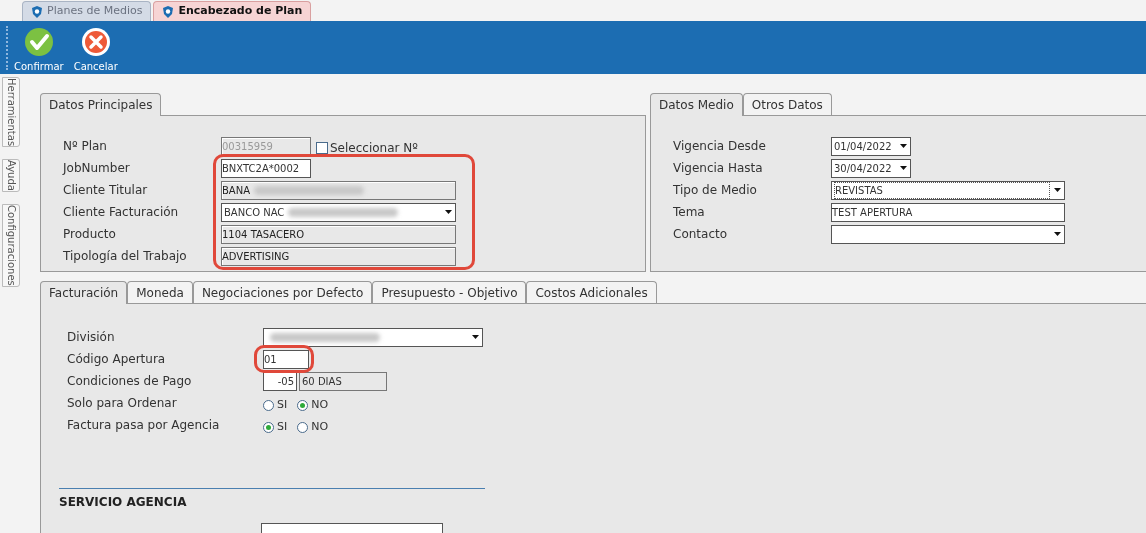 The image size is (1146, 533). I want to click on tab: Presupuesto - Objetivo, so click(449, 292).